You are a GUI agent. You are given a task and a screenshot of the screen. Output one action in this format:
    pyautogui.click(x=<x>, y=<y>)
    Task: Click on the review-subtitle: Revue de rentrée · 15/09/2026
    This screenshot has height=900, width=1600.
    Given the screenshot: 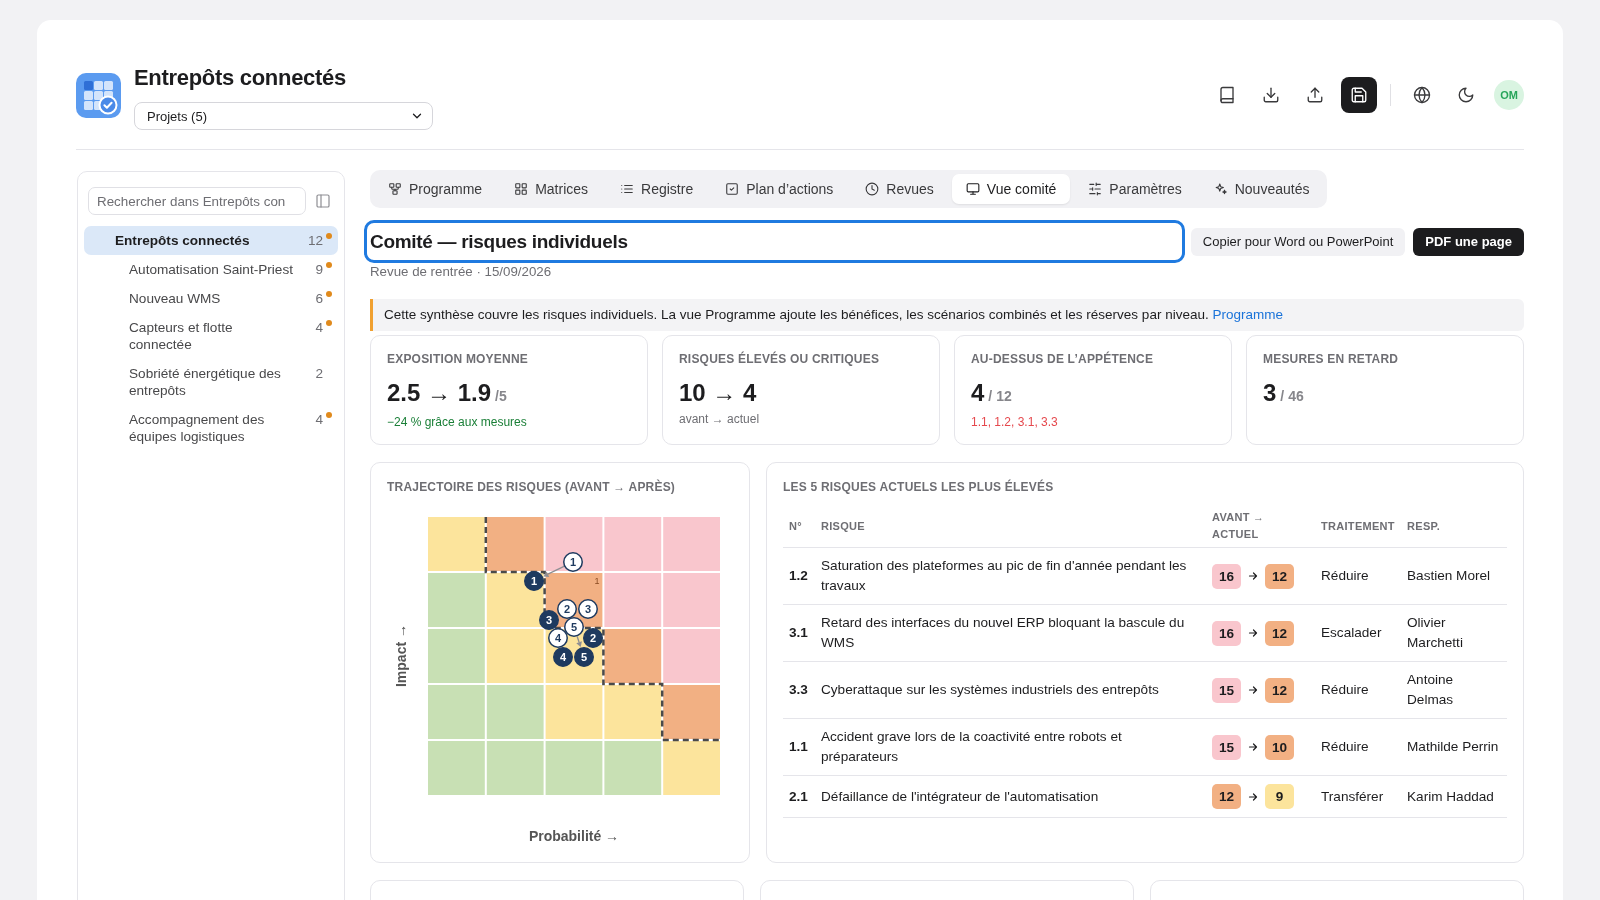 What is the action you would take?
    pyautogui.click(x=461, y=272)
    